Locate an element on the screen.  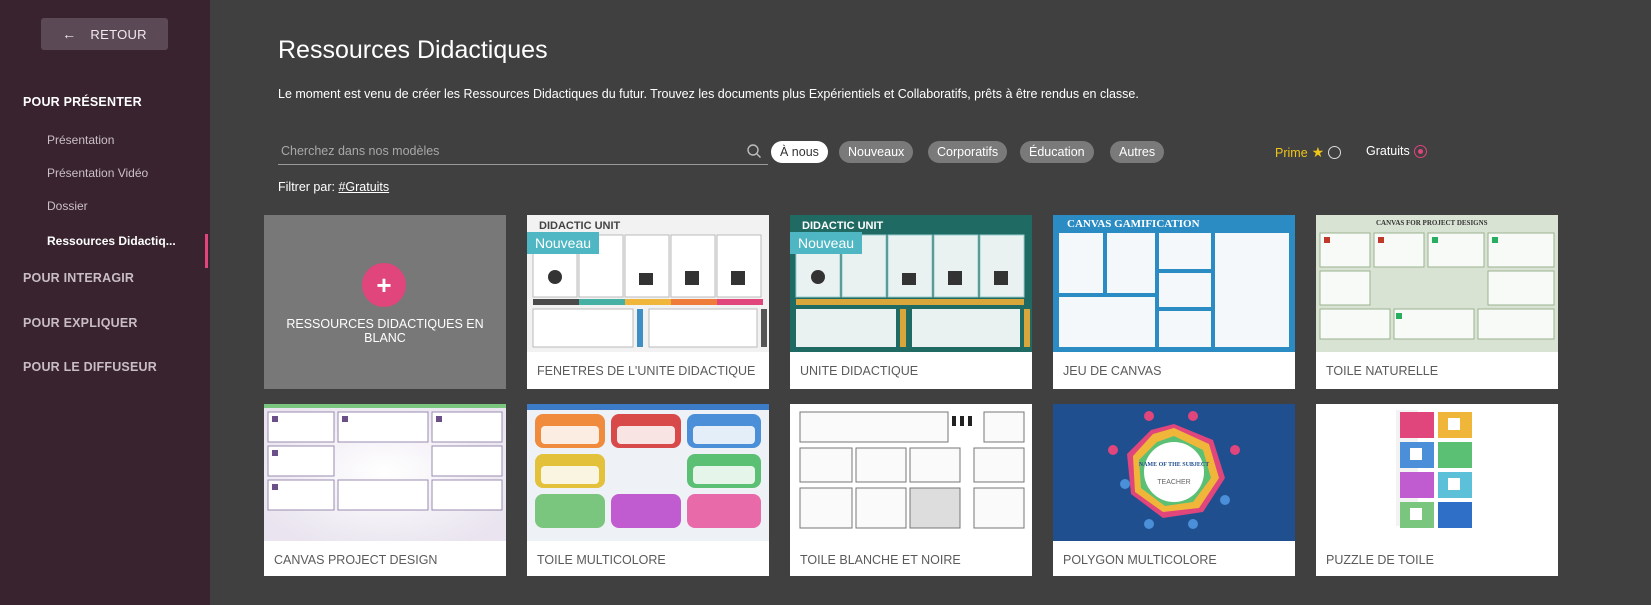
template-thumbnail: CANVAS GAMIFICATION is located at coordinates (1174, 283).